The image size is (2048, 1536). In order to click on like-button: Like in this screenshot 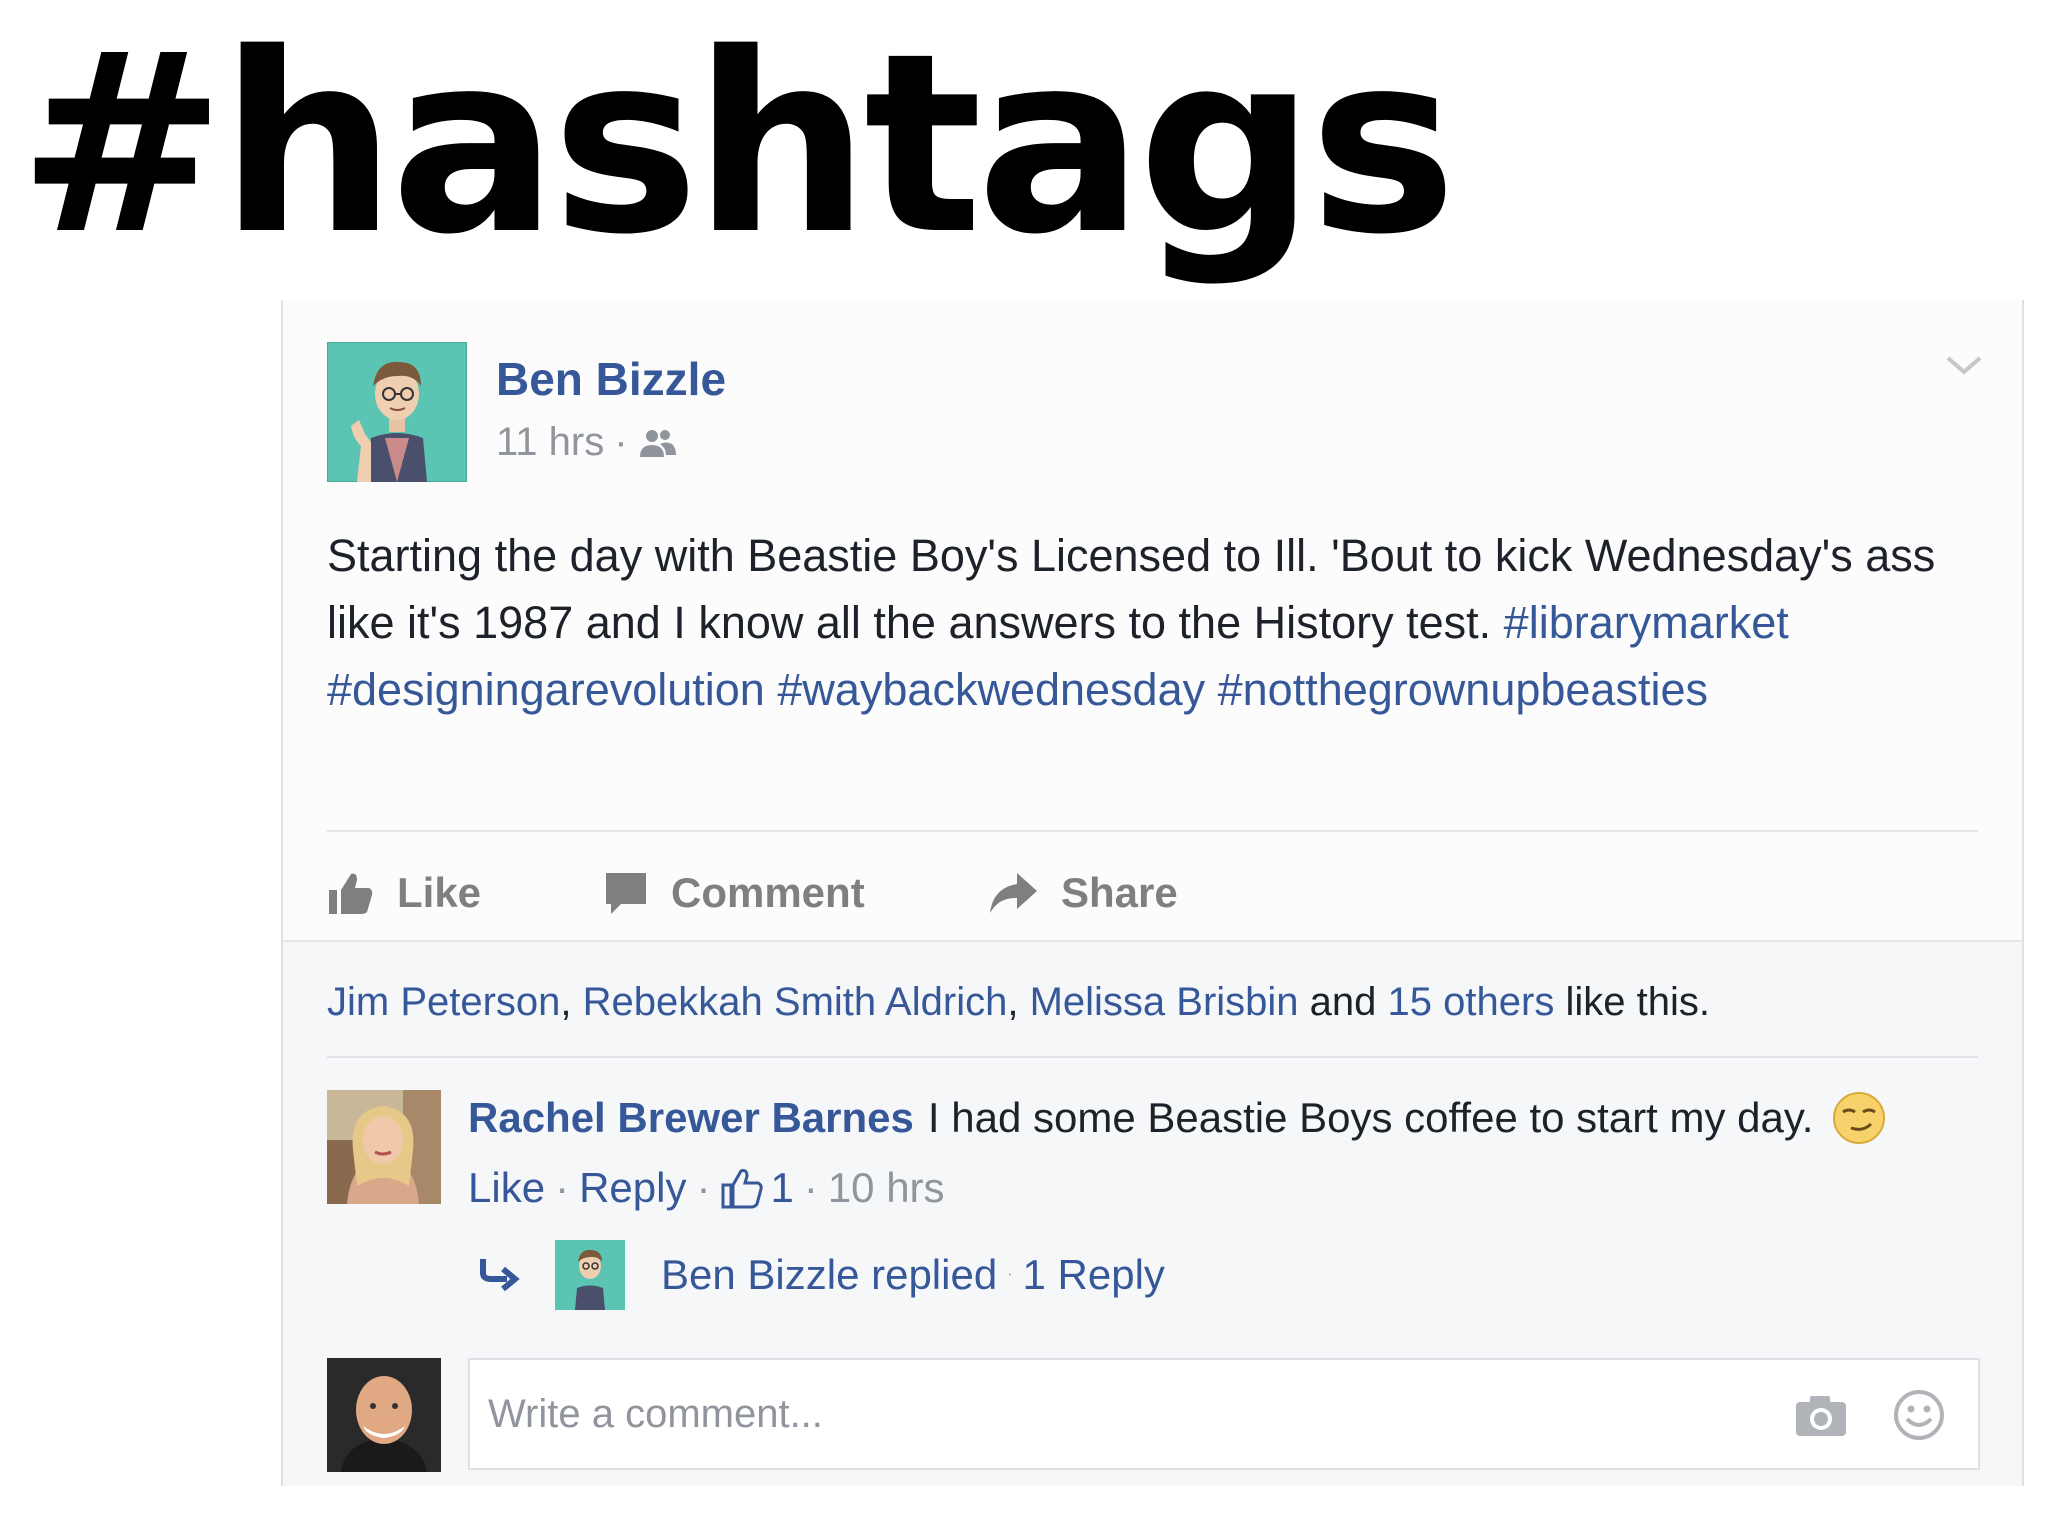, I will do `click(465, 893)`.